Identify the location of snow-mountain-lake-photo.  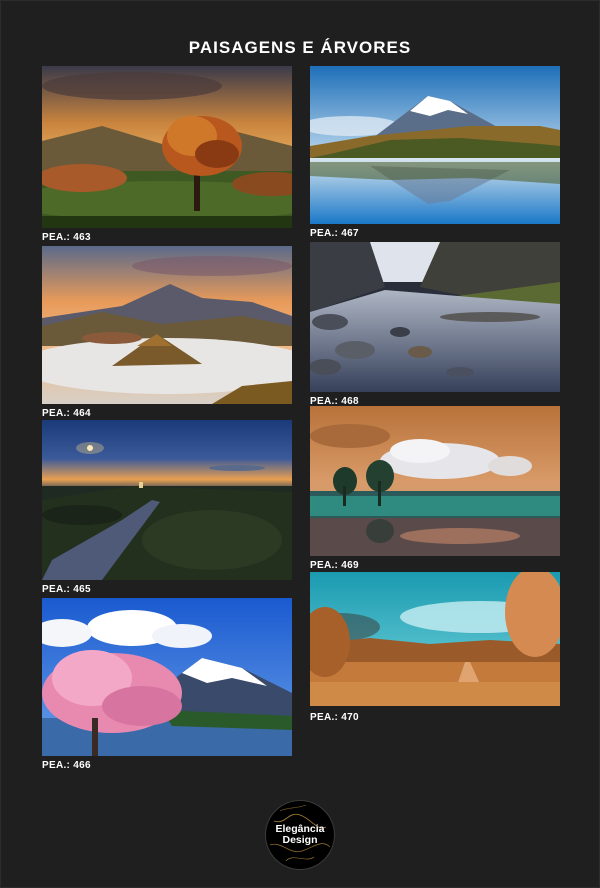
(435, 145).